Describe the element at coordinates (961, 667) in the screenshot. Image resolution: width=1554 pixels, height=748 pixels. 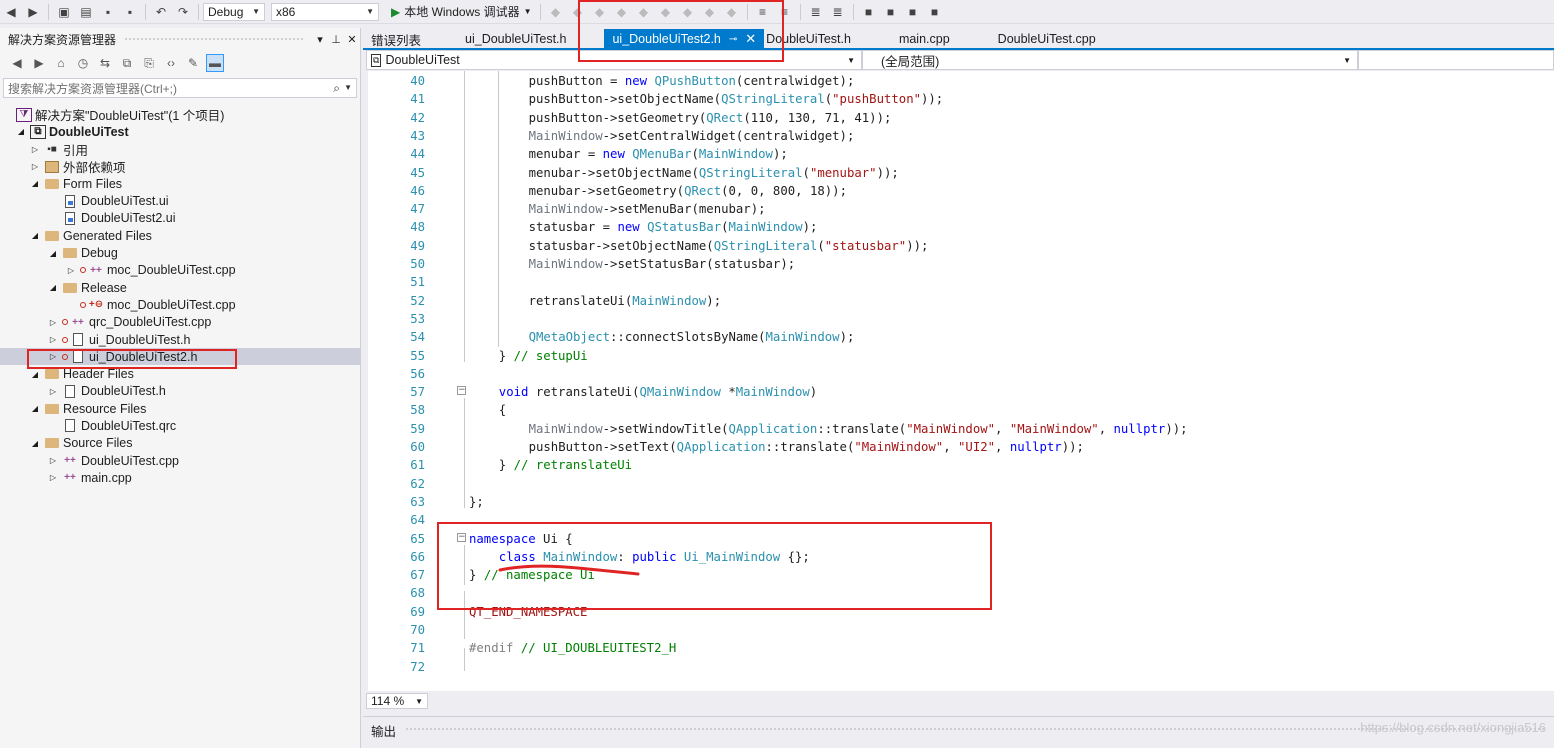
I see `code-line: 72` at that location.